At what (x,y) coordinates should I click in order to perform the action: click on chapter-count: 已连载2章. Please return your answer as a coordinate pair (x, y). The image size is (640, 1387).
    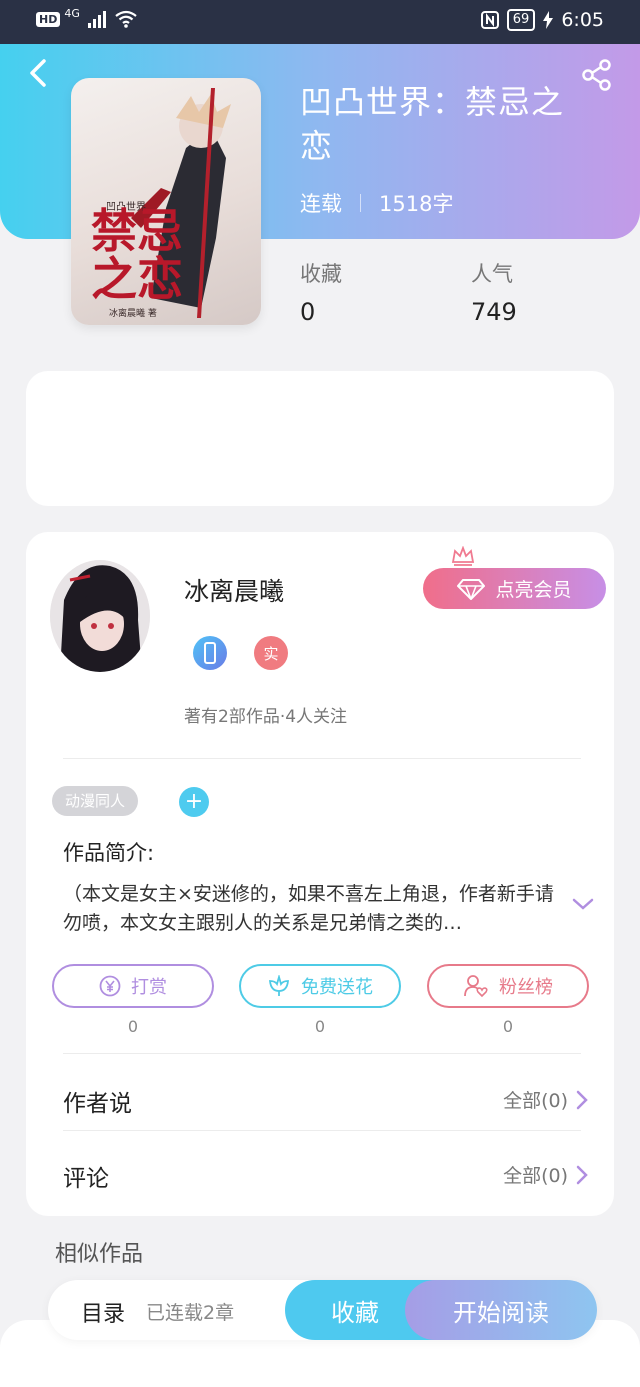
    Looking at the image, I should click on (190, 1313).